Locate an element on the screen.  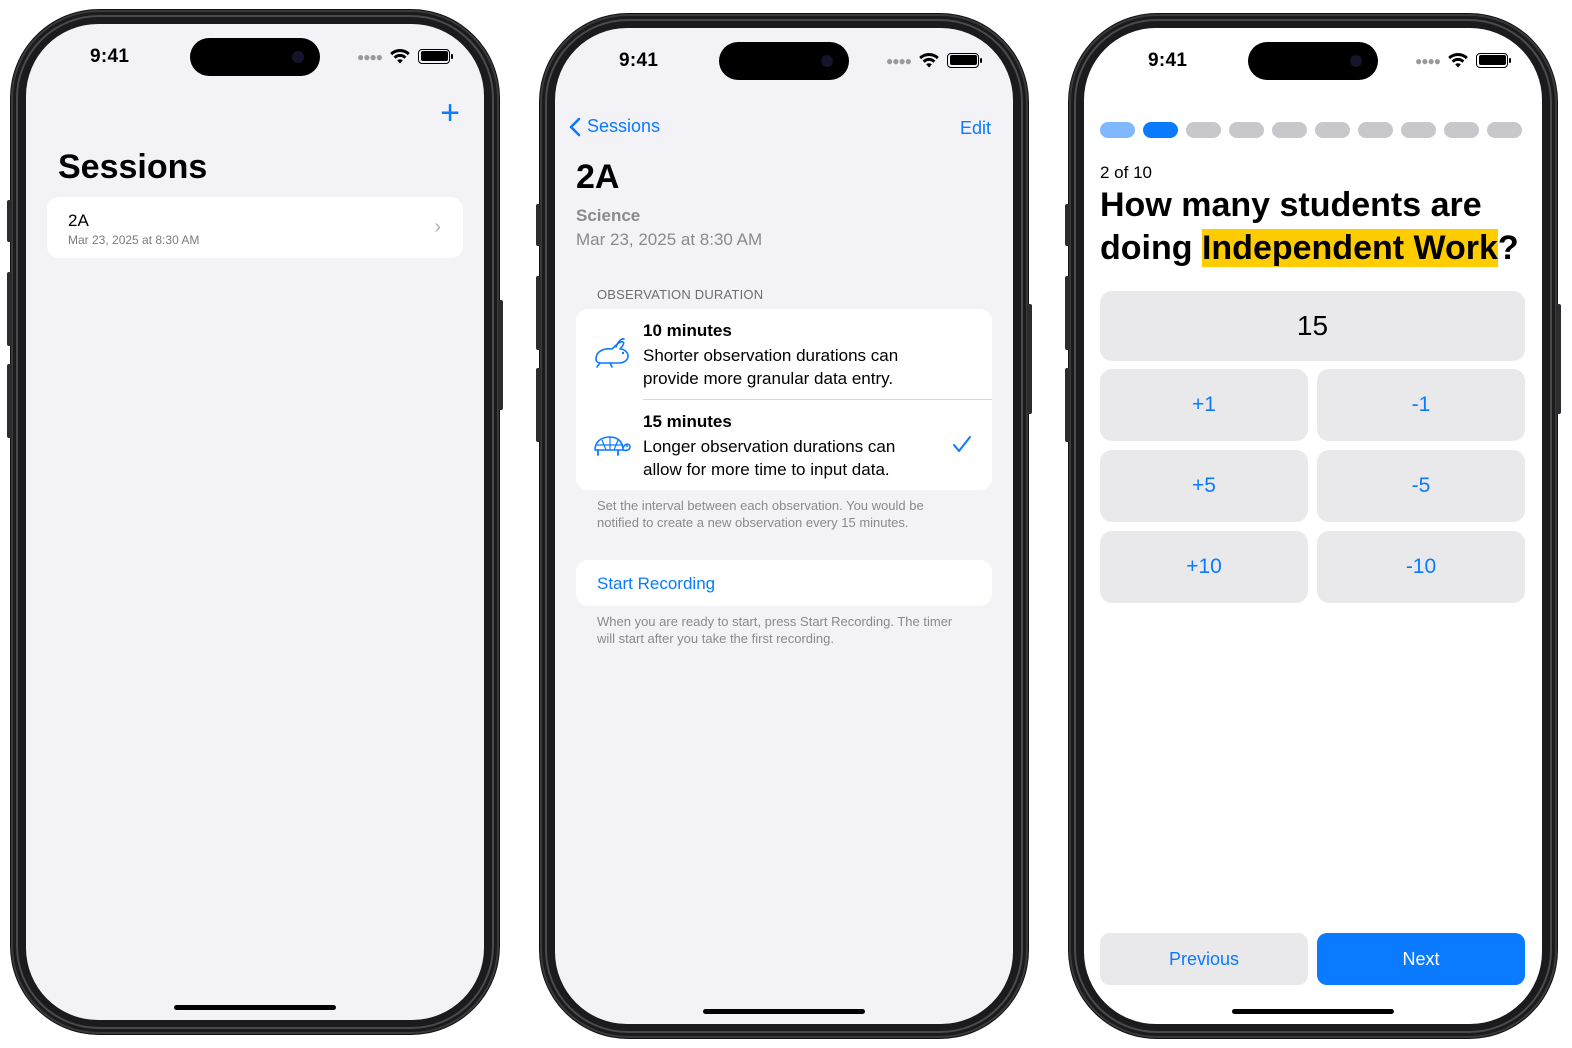
next-button: Next is located at coordinates (1421, 959).